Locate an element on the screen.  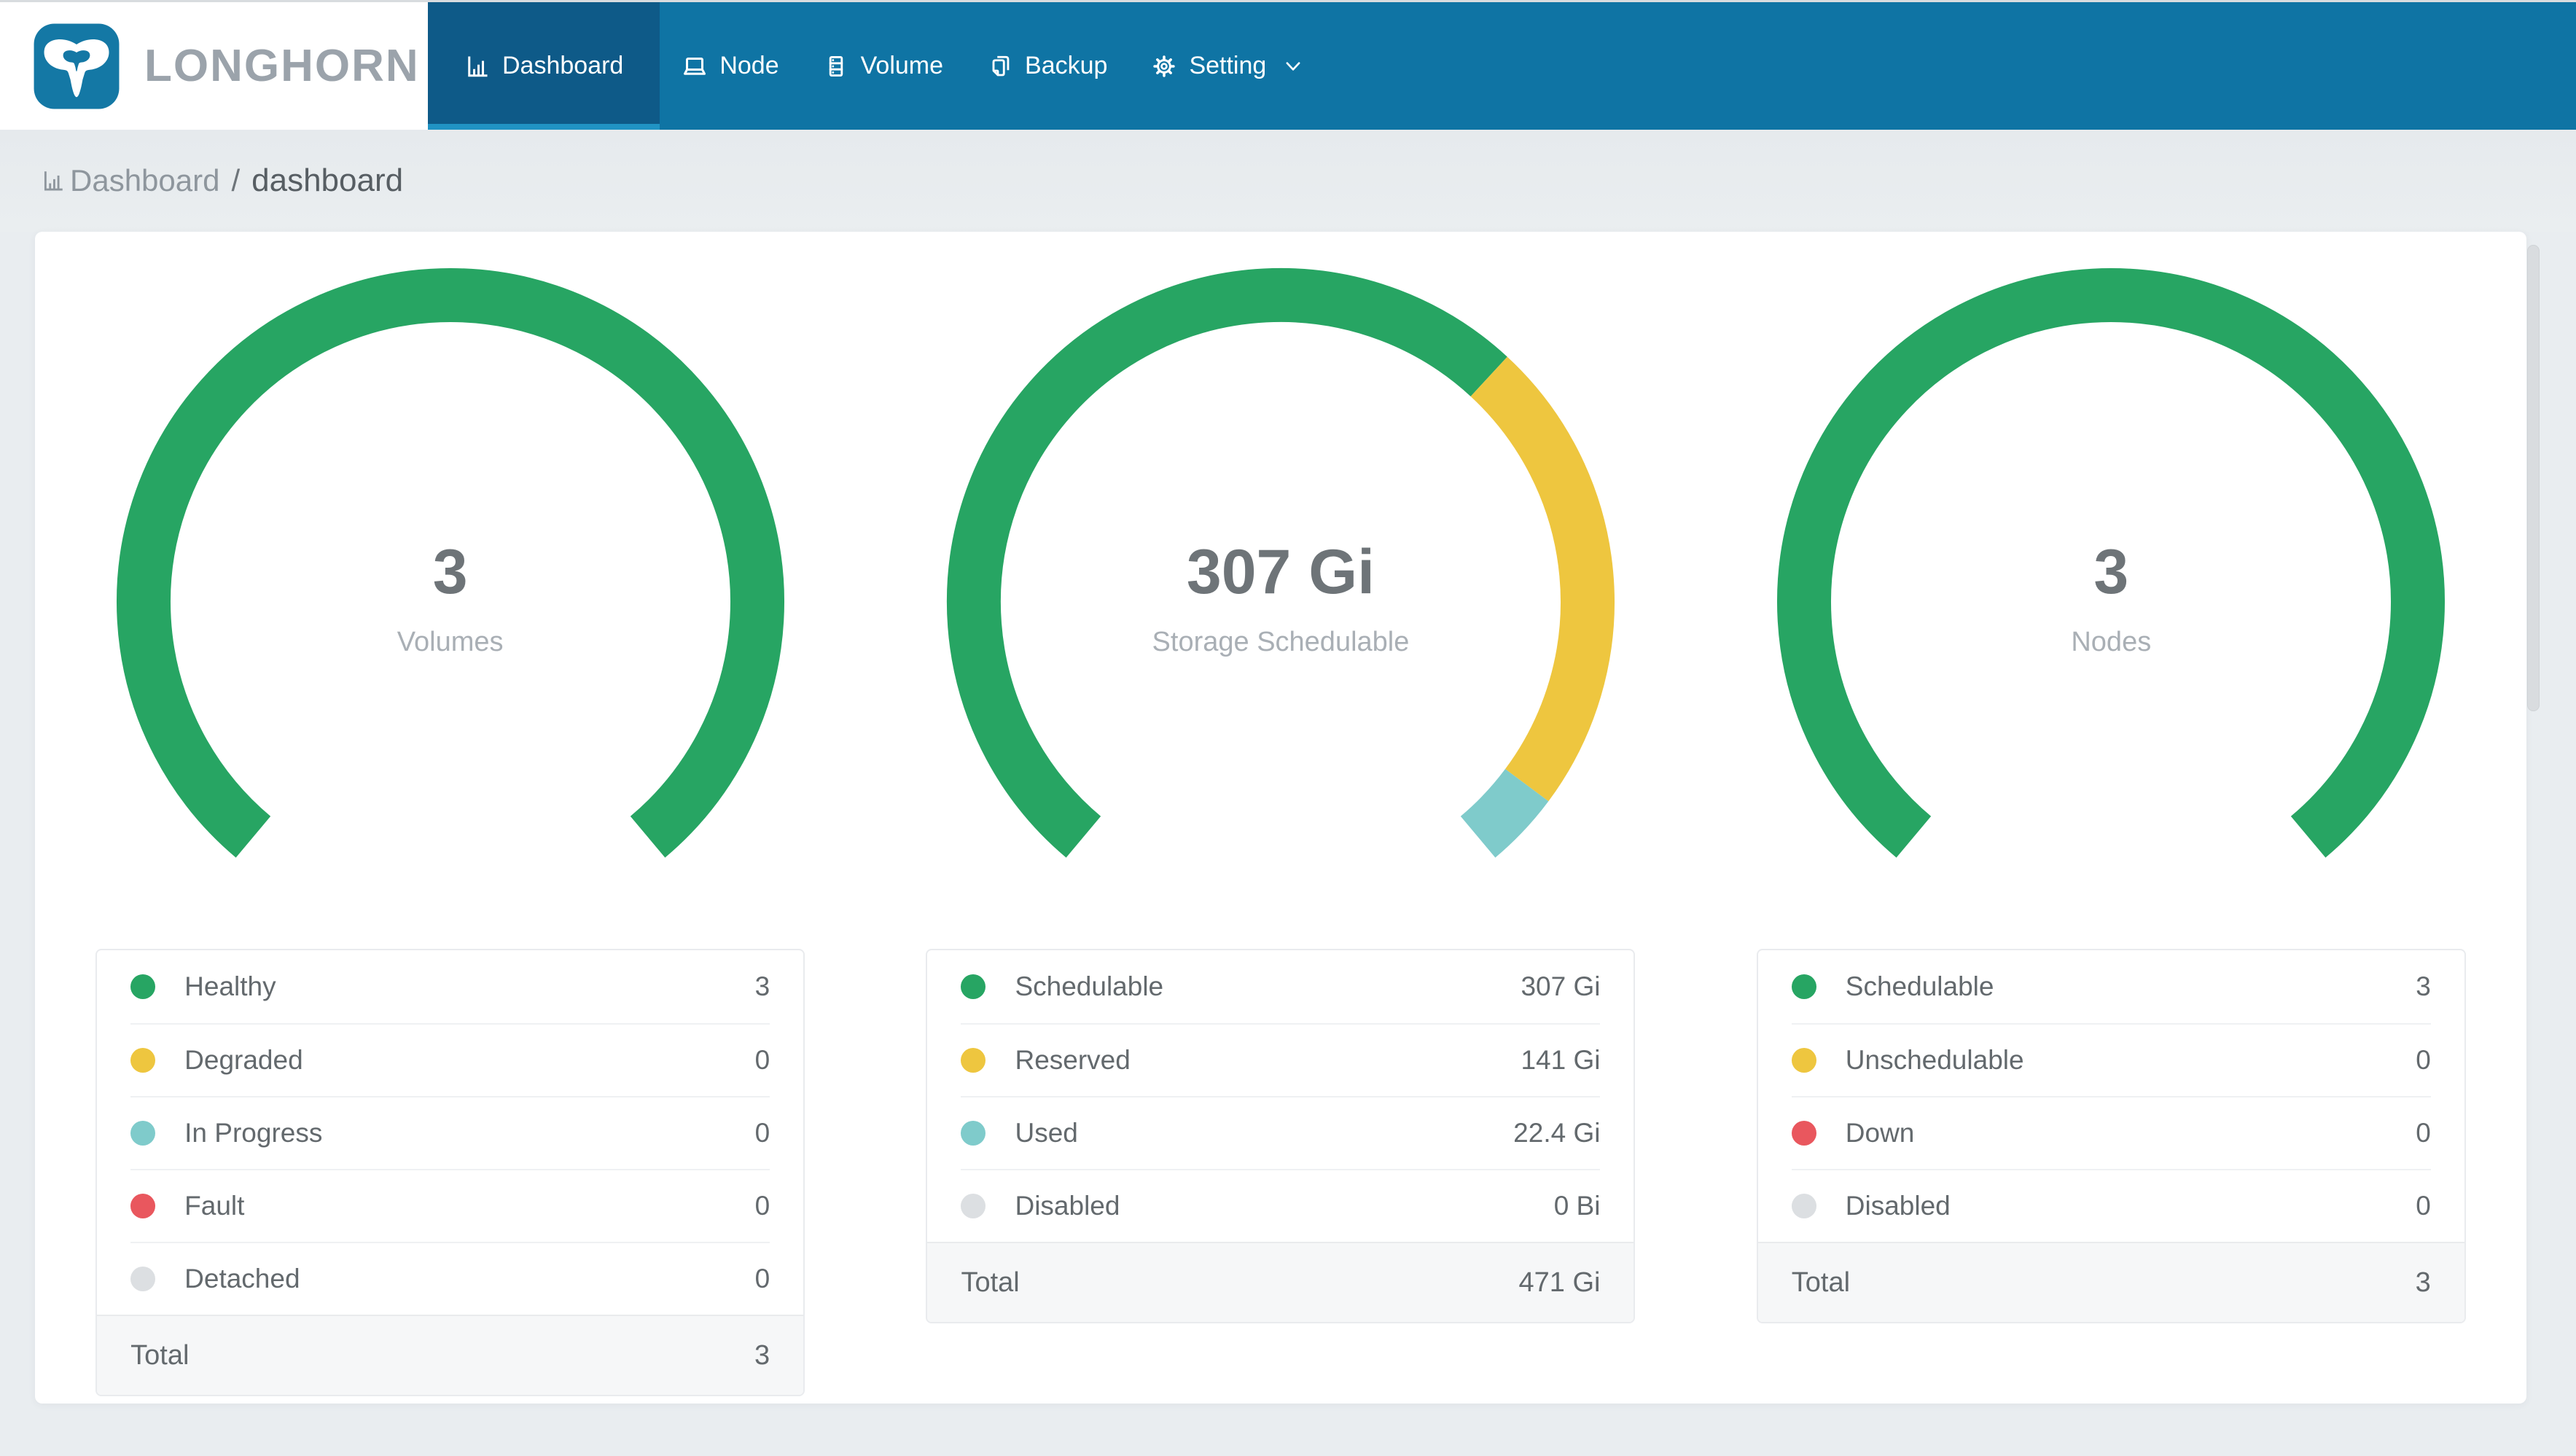
nav-item-label: Node is located at coordinates (749, 65).